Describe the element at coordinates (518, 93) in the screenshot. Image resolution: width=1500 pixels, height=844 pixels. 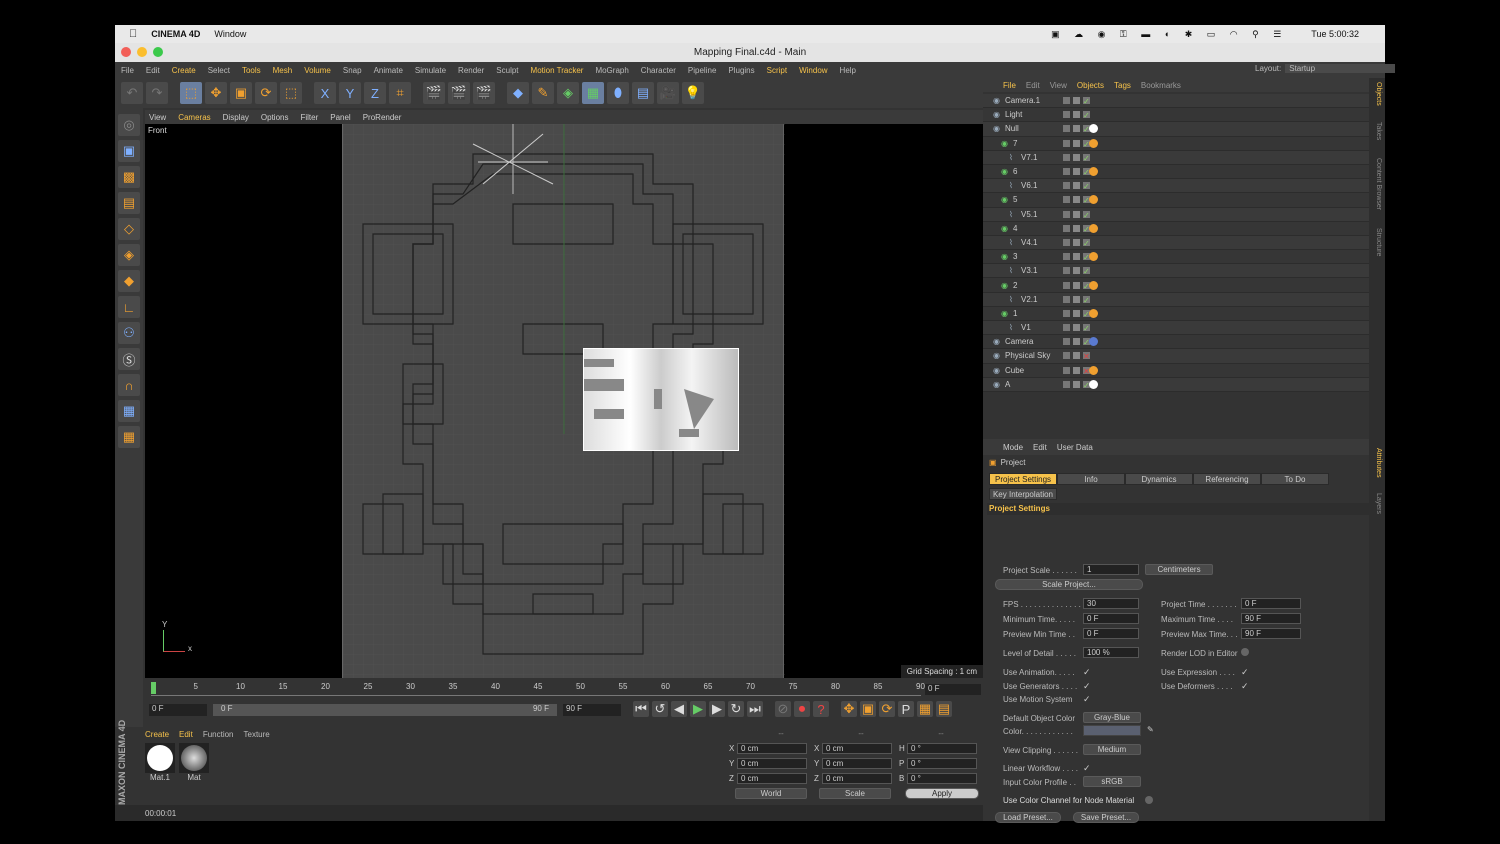
I see `cube-icon: ◆` at that location.